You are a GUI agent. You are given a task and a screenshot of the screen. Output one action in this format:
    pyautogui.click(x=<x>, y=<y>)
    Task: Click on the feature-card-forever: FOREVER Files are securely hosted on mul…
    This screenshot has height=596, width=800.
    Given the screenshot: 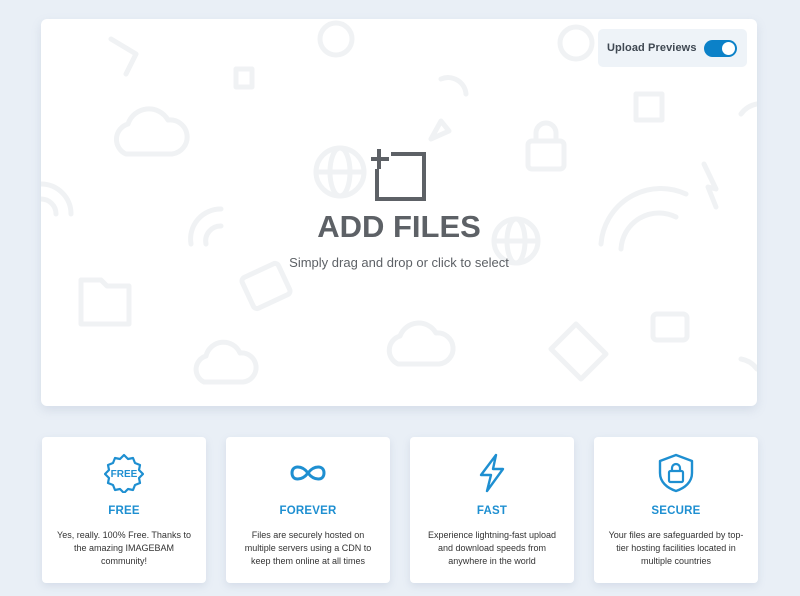 What is the action you would take?
    pyautogui.click(x=308, y=510)
    